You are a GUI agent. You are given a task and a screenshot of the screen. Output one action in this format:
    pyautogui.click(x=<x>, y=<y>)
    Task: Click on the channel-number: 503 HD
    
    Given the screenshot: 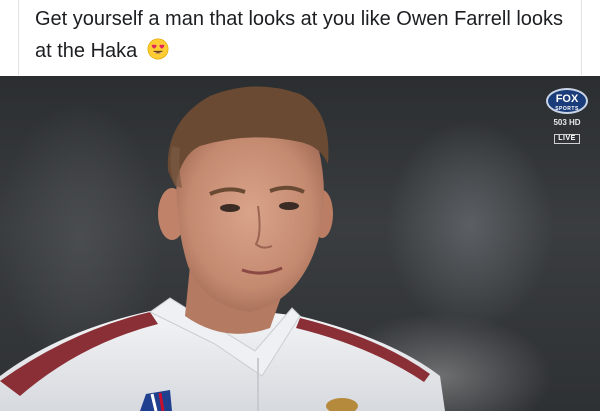 What is the action you would take?
    pyautogui.click(x=567, y=122)
    